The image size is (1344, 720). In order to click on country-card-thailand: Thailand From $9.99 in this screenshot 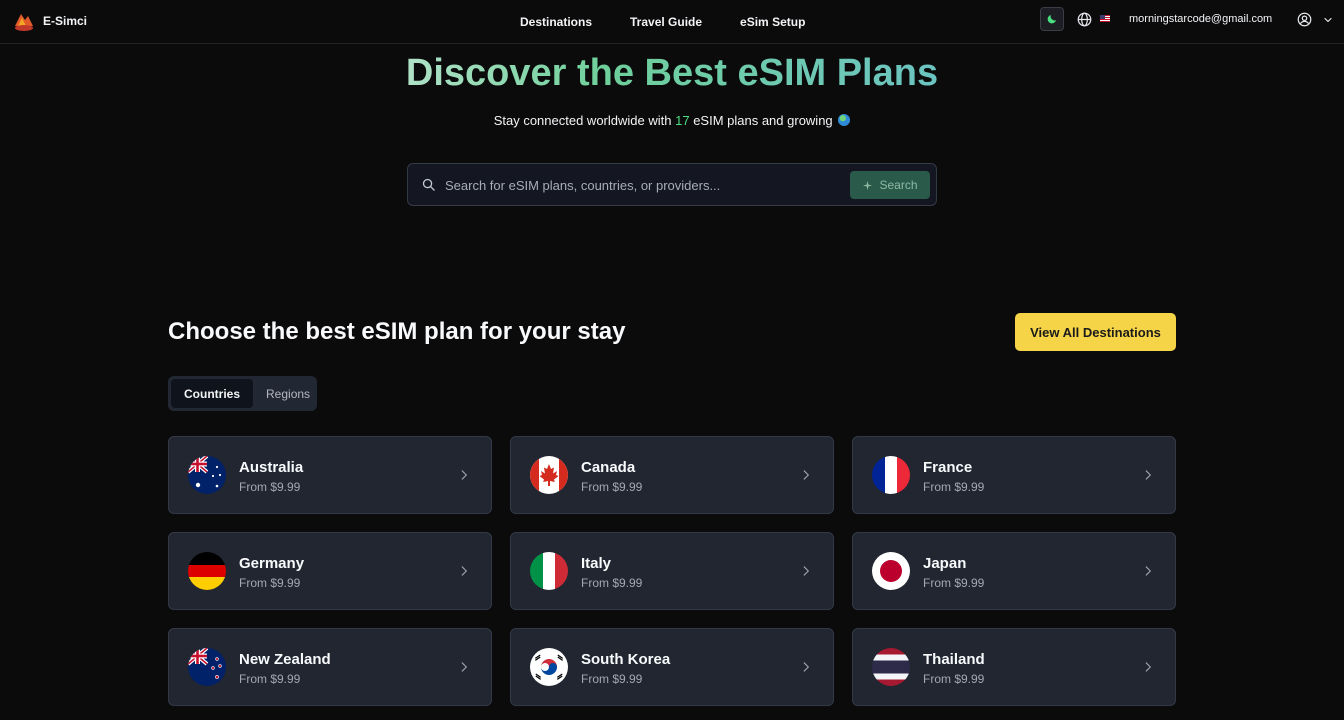, I will do `click(1014, 667)`.